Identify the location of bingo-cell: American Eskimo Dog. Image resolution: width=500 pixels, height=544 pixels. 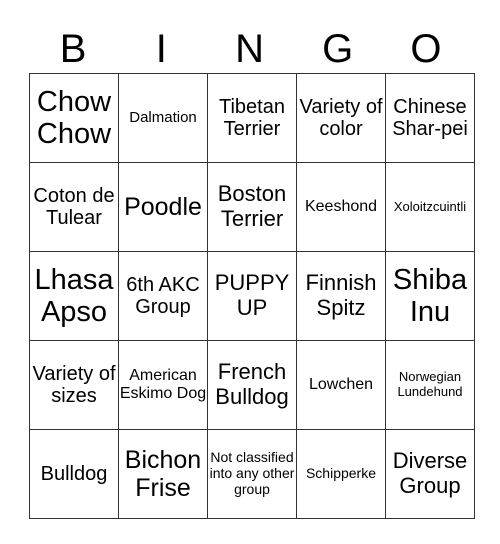
(163, 385).